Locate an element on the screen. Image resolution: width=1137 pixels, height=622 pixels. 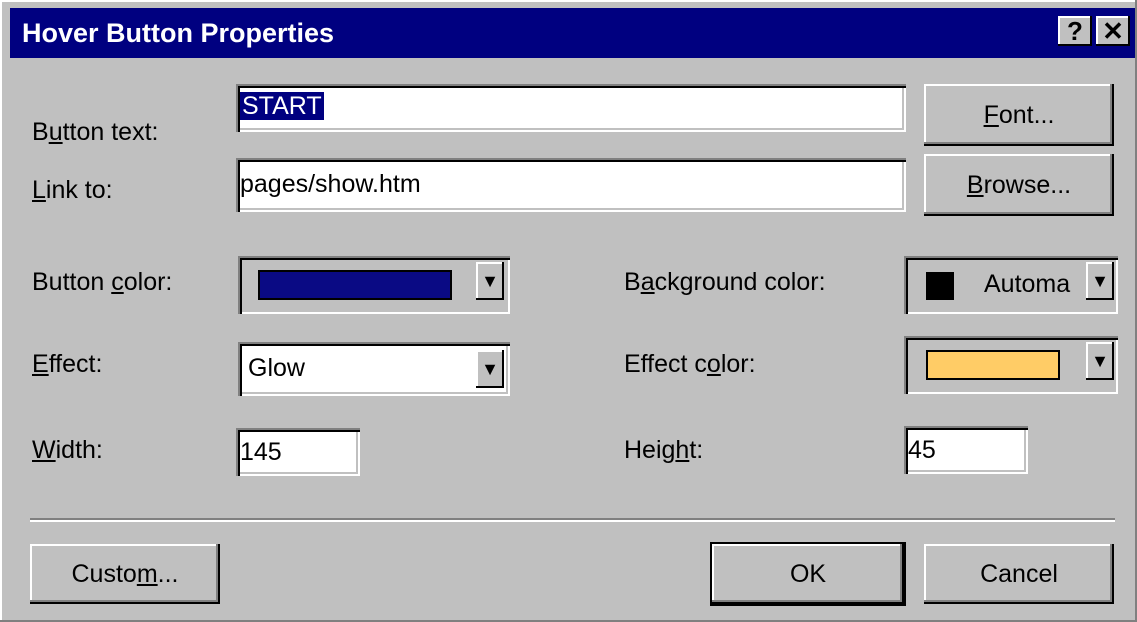
effect-dropdown: Glow ▼ is located at coordinates (374, 369).